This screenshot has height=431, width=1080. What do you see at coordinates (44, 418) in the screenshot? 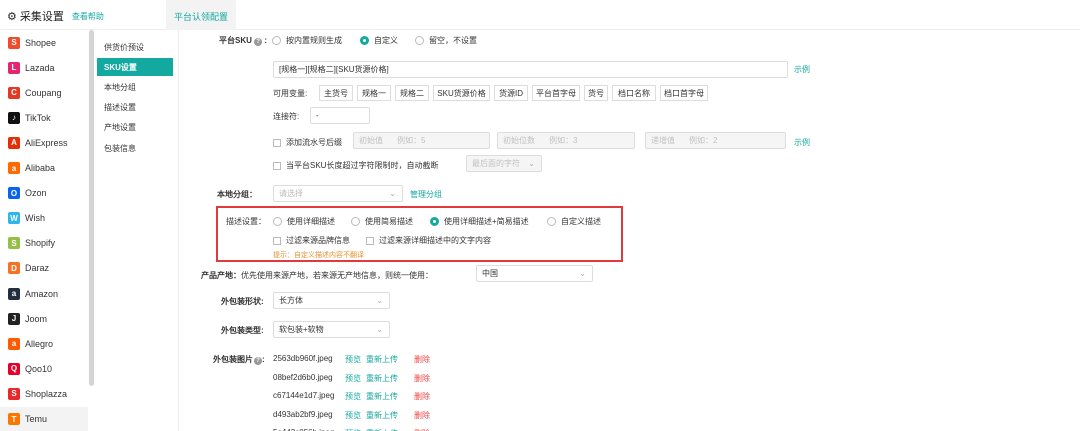
I see `sidebar-item-temu: T Temu` at bounding box center [44, 418].